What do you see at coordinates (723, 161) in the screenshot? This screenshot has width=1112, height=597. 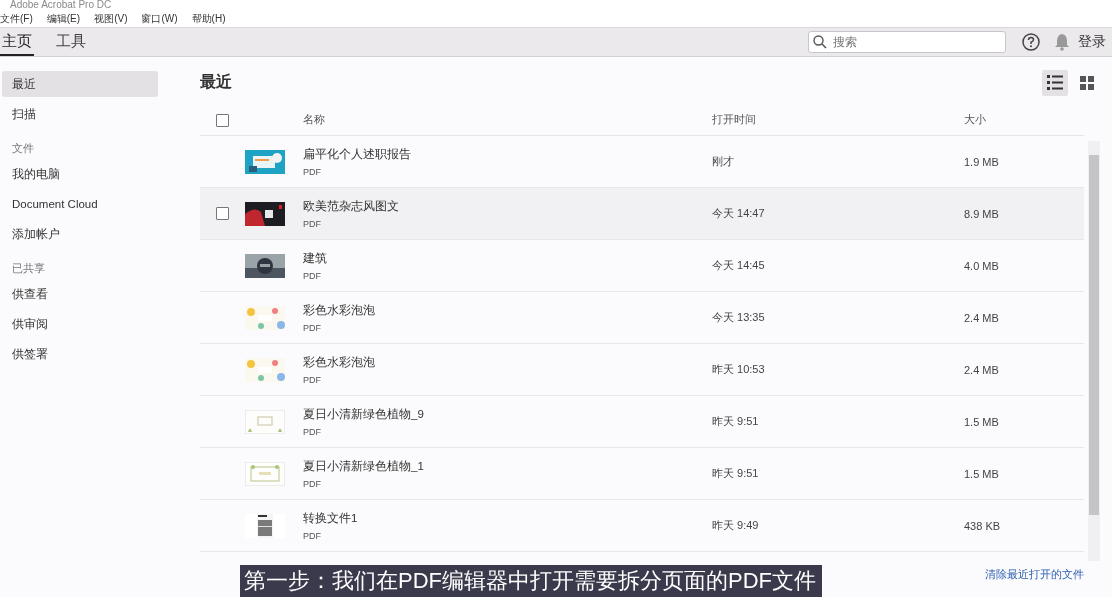 I see `opened-time: 刚才` at bounding box center [723, 161].